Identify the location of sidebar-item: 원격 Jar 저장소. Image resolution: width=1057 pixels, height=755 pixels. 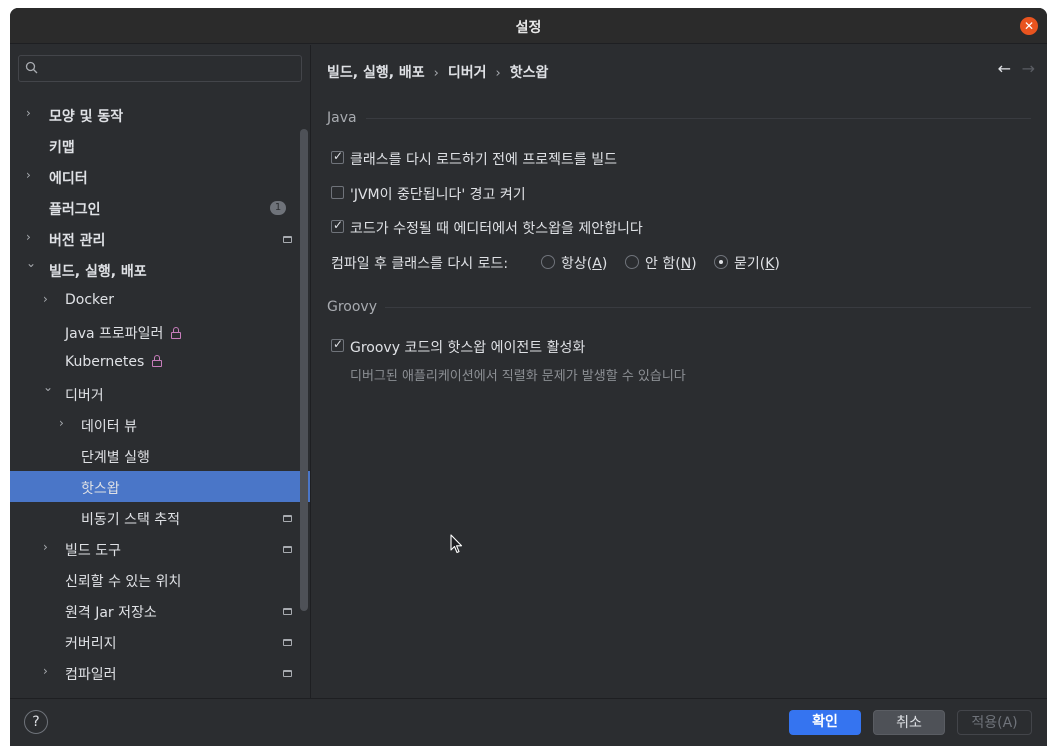
(160, 610).